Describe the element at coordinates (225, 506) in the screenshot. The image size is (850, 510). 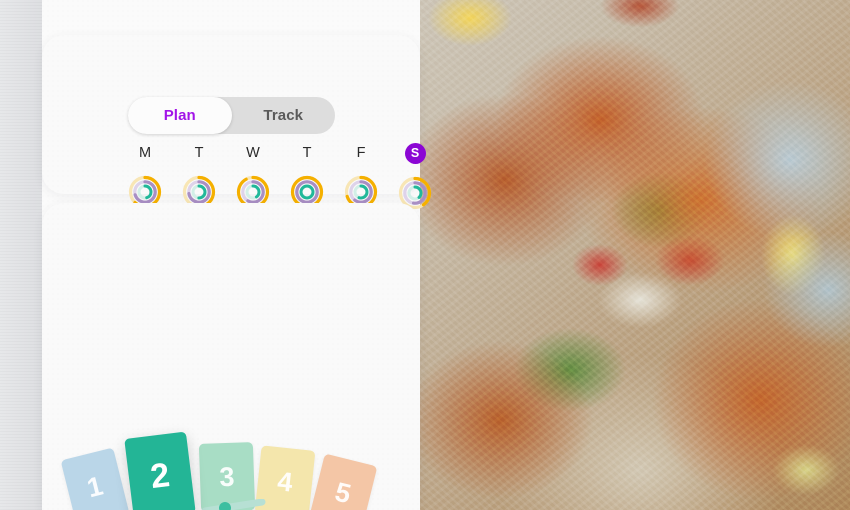
I see `zone-slider-handle` at that location.